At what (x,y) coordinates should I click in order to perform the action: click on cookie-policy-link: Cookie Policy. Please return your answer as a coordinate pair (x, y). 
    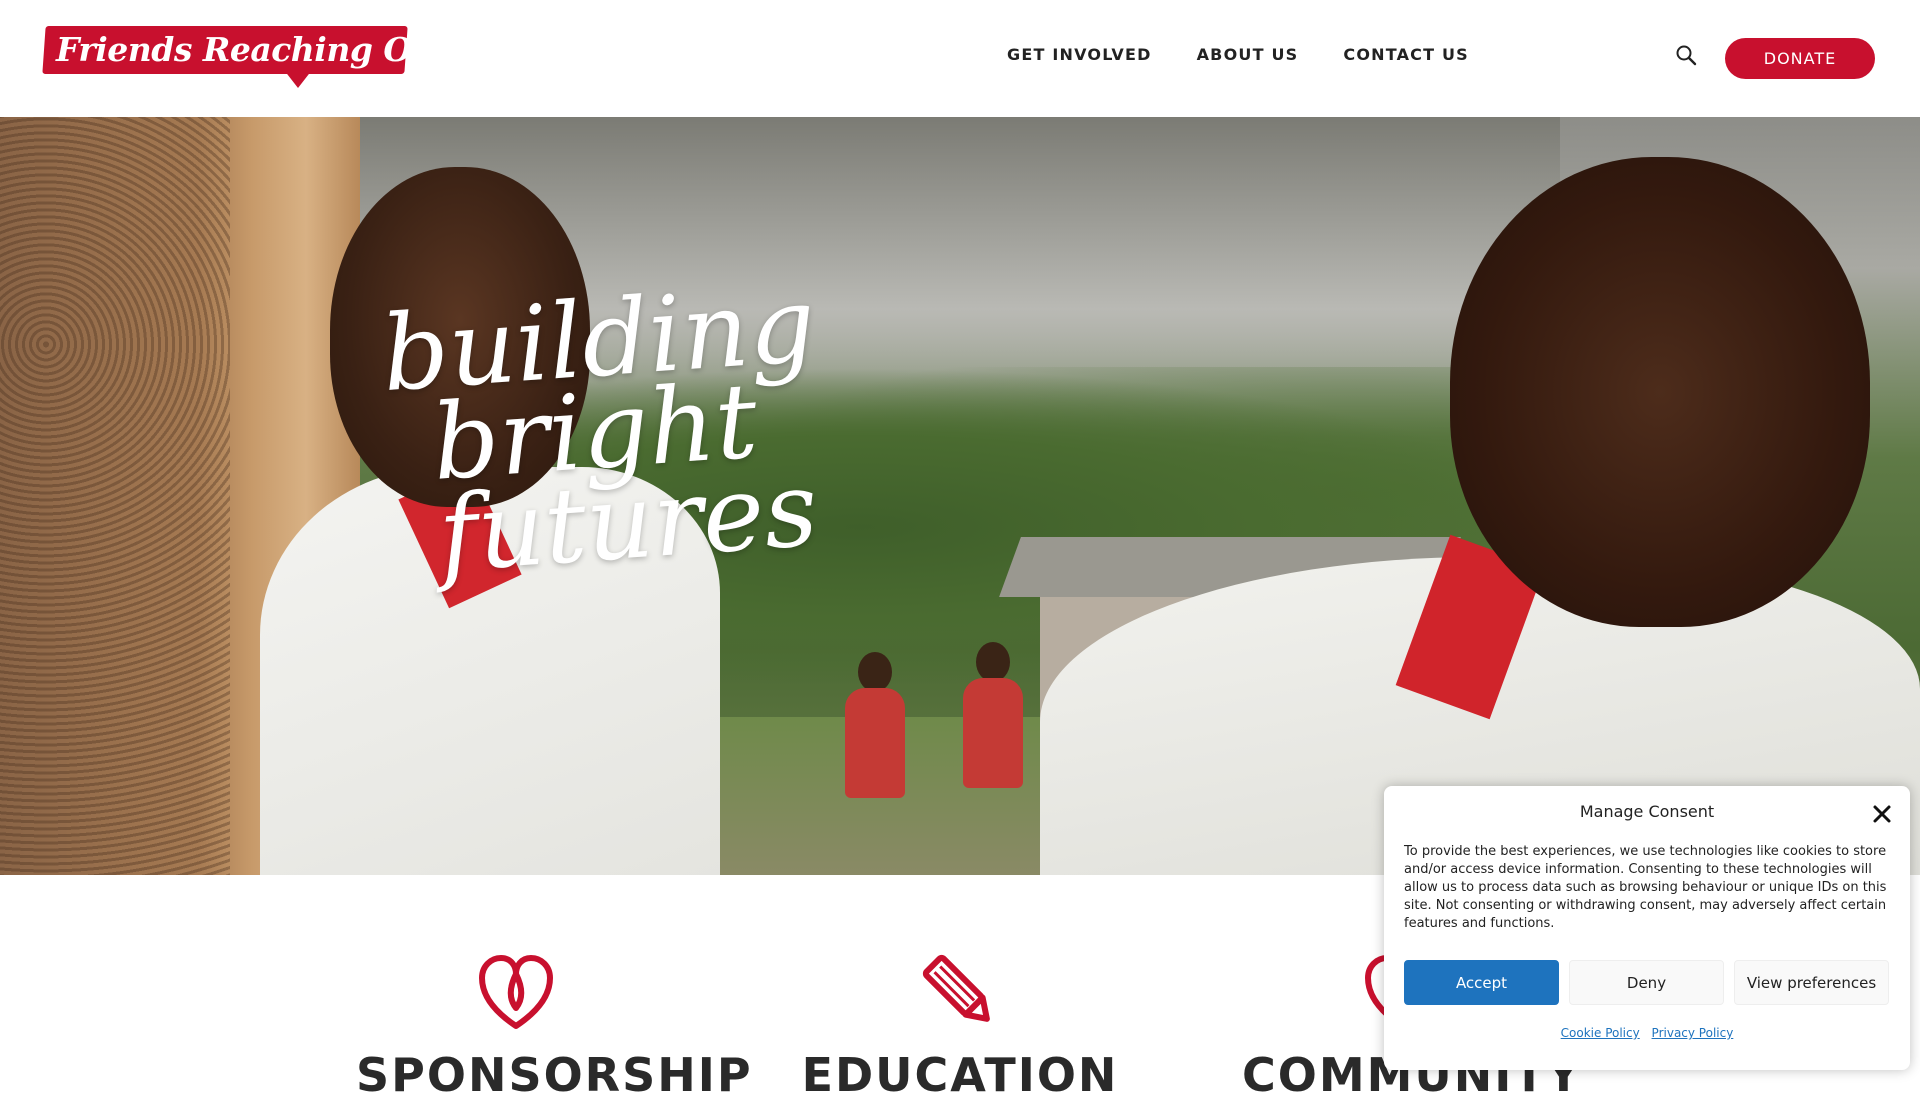
    Looking at the image, I should click on (1600, 1033).